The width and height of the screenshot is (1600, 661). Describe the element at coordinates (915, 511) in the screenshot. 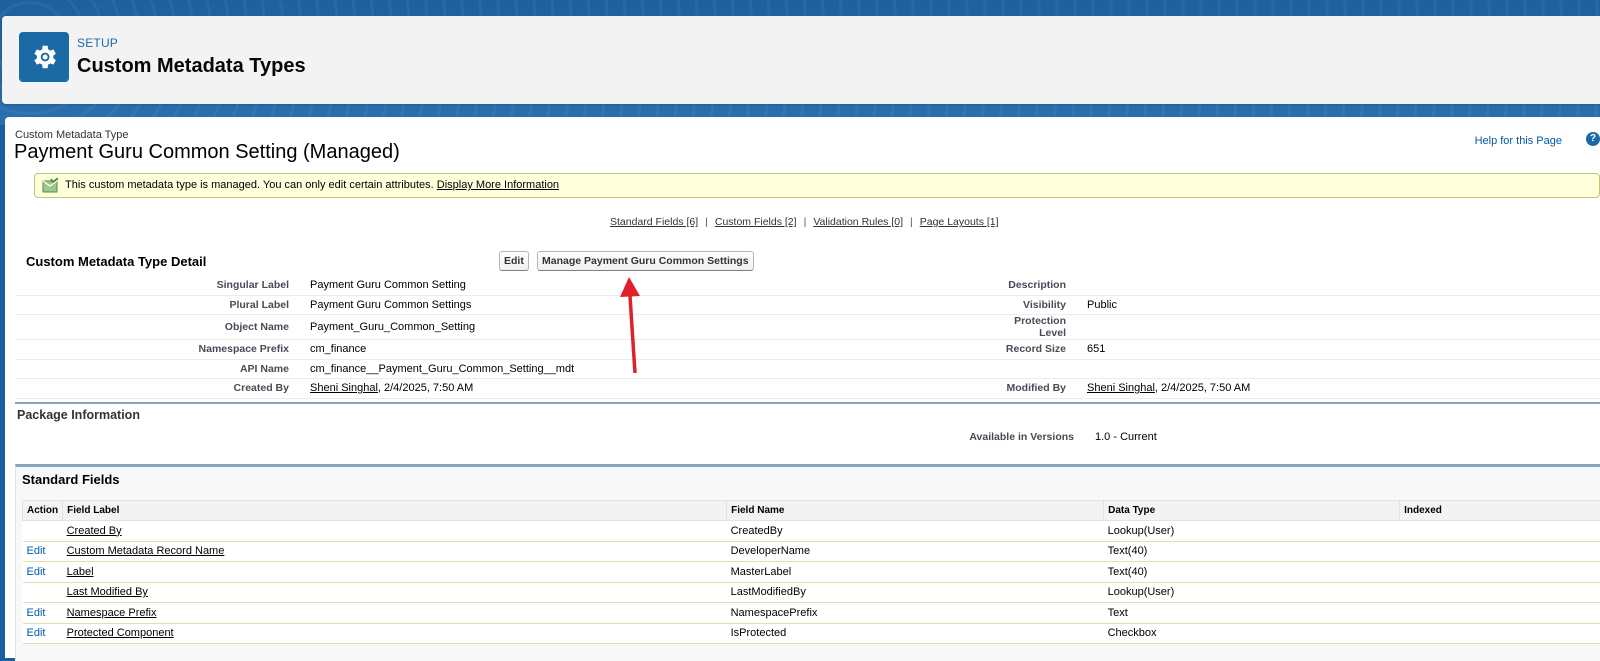

I see `column-header: Field Name` at that location.